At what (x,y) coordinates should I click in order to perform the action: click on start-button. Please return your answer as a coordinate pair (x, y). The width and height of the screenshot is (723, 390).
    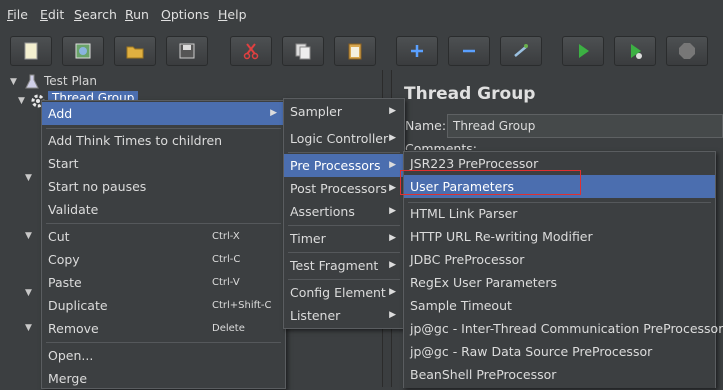
    Looking at the image, I should click on (583, 51).